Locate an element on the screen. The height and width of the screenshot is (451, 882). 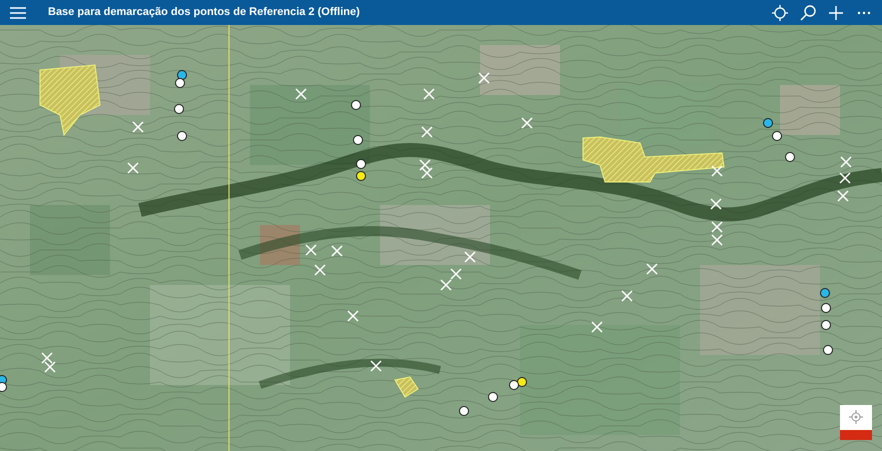
plus-icon is located at coordinates (836, 12).